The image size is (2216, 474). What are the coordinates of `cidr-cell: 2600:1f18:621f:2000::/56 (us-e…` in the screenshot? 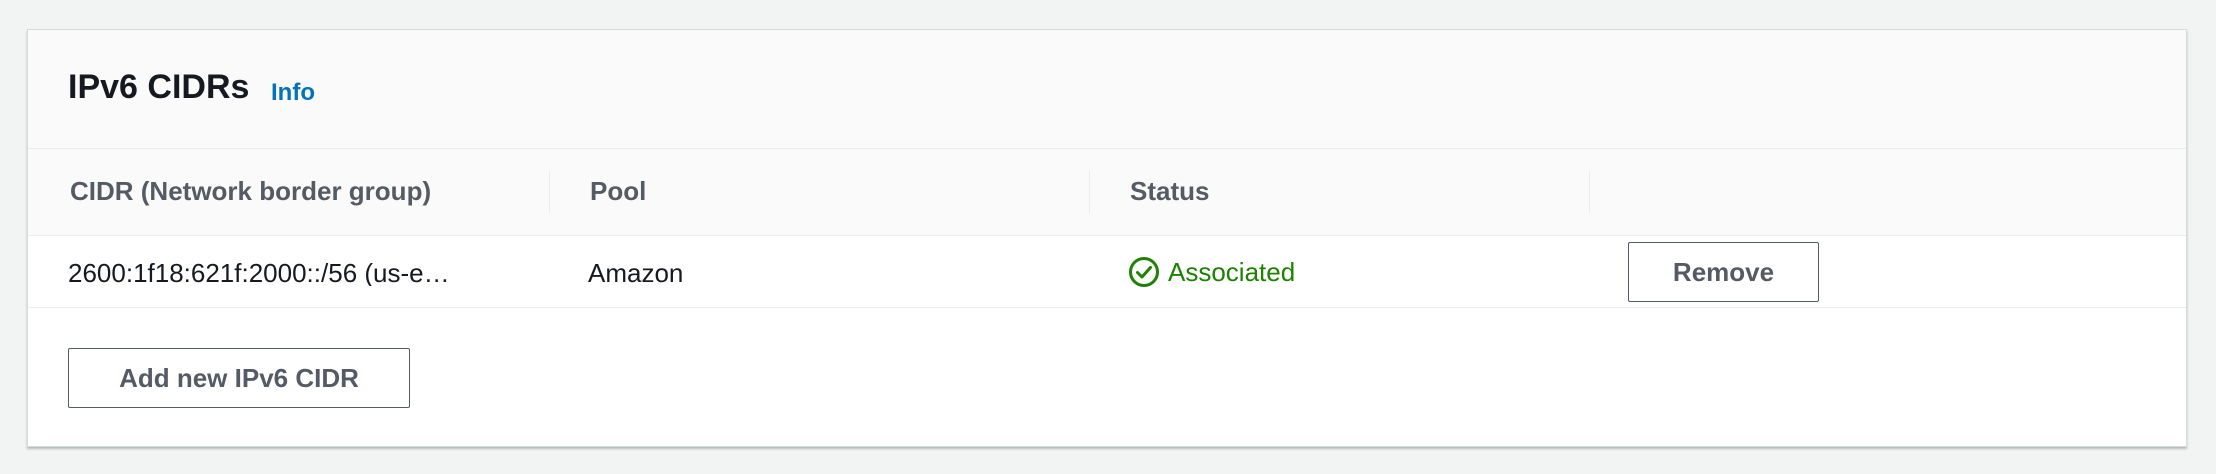 It's located at (259, 273).